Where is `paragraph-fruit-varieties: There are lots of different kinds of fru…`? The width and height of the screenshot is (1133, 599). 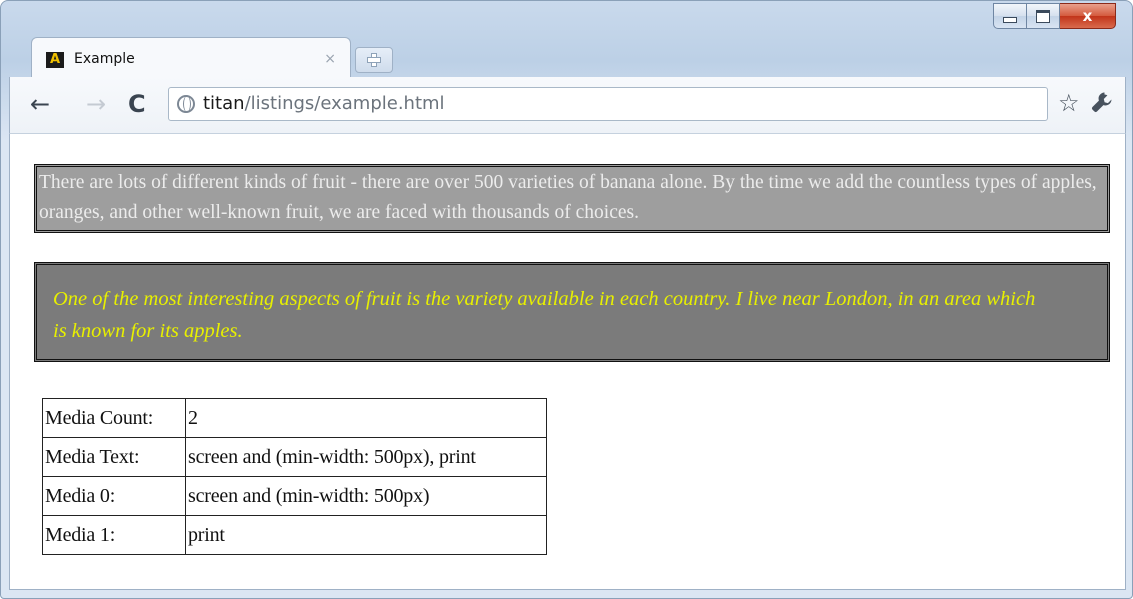 paragraph-fruit-varieties: There are lots of different kinds of fru… is located at coordinates (568, 197).